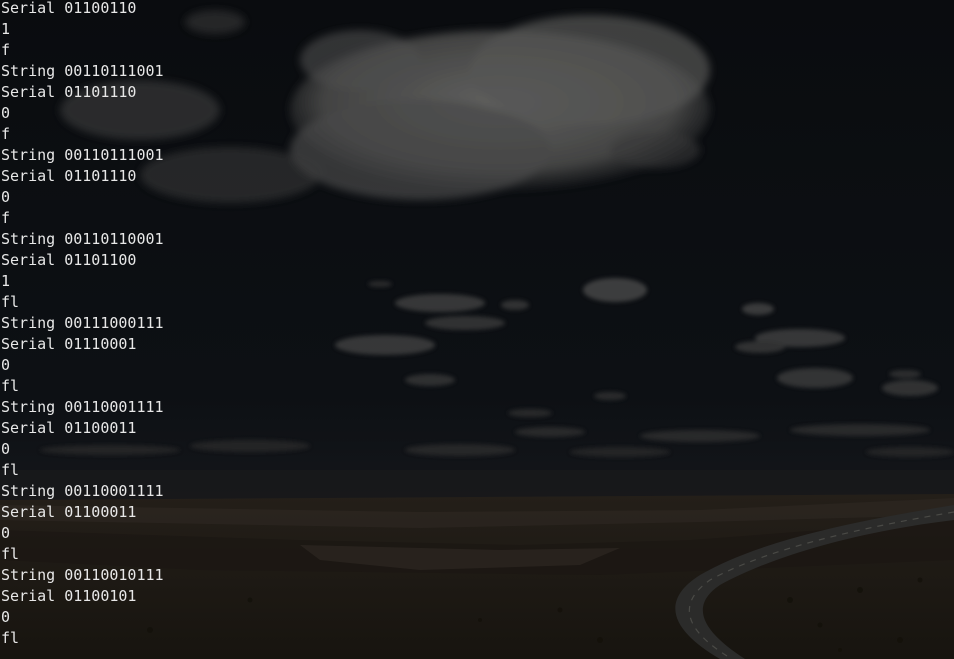  Describe the element at coordinates (82, 239) in the screenshot. I see `terminal-line: String 00110110001` at that location.